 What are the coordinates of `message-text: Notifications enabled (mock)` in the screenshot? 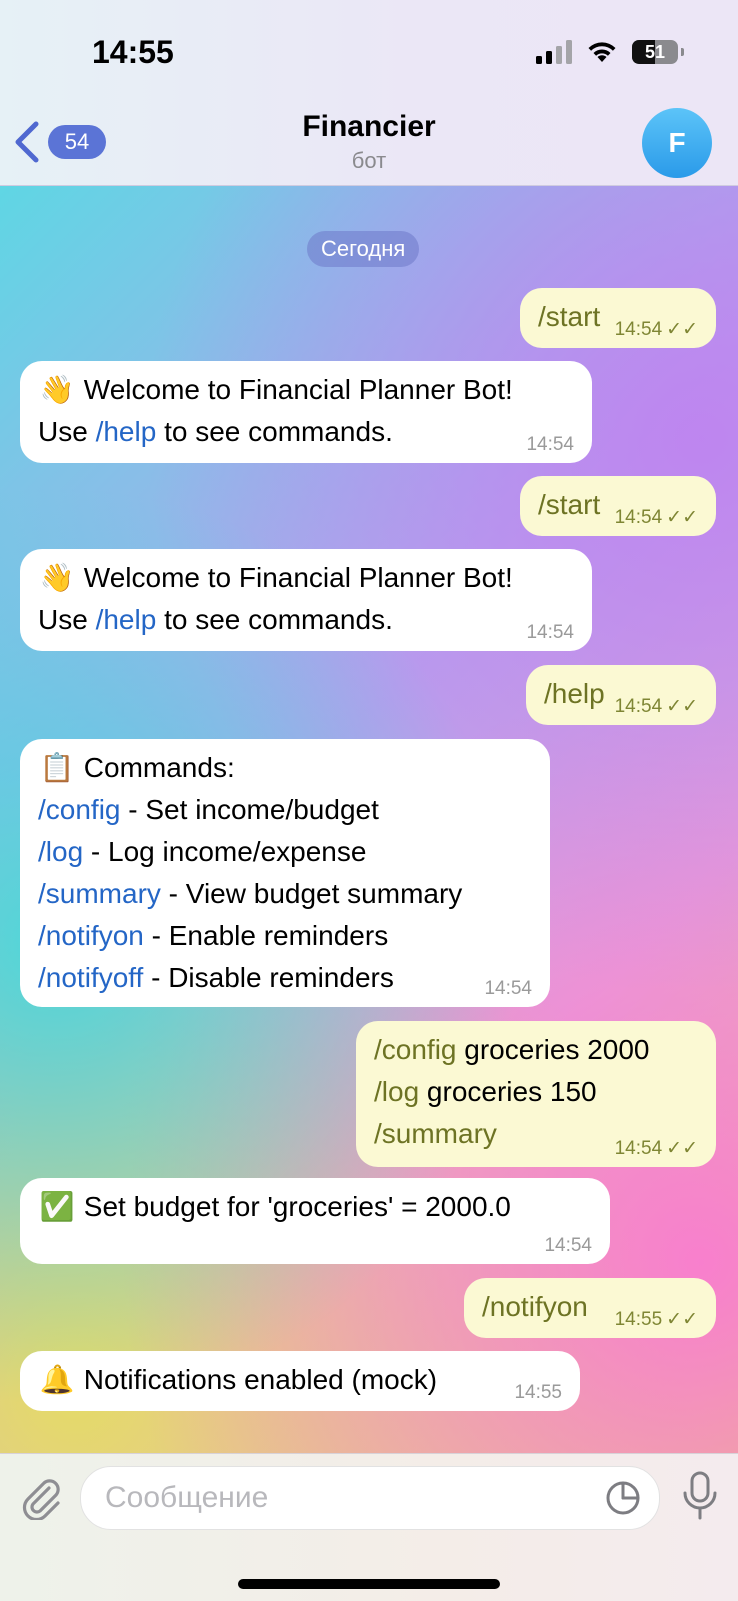 It's located at (260, 1379).